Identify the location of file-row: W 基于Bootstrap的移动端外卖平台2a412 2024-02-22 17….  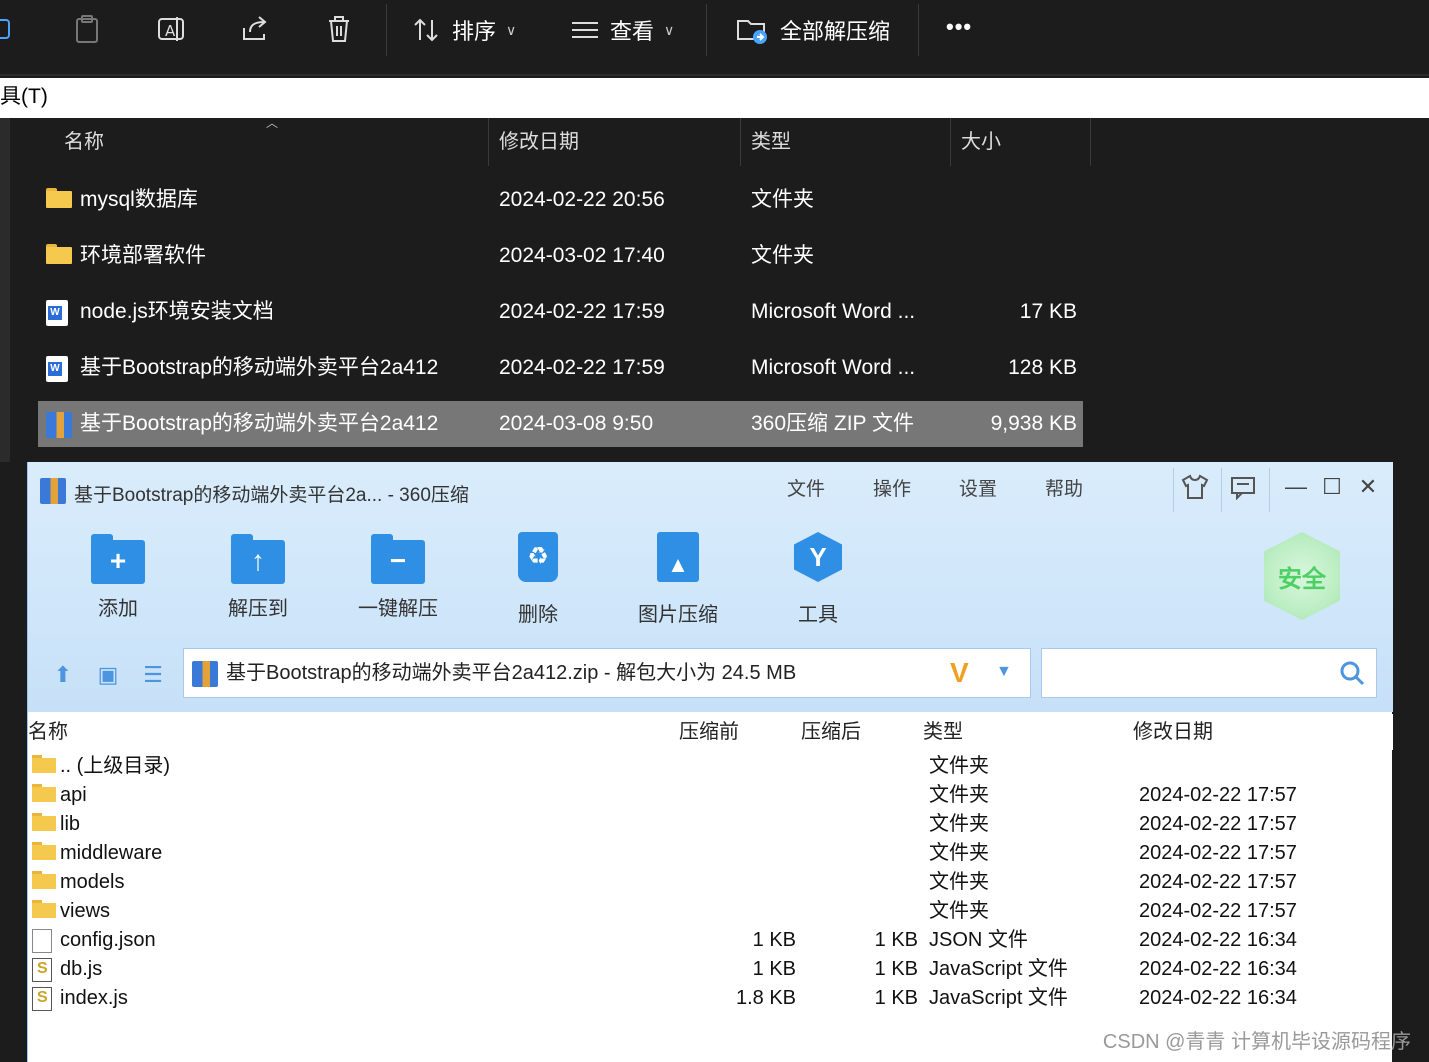
(560, 368).